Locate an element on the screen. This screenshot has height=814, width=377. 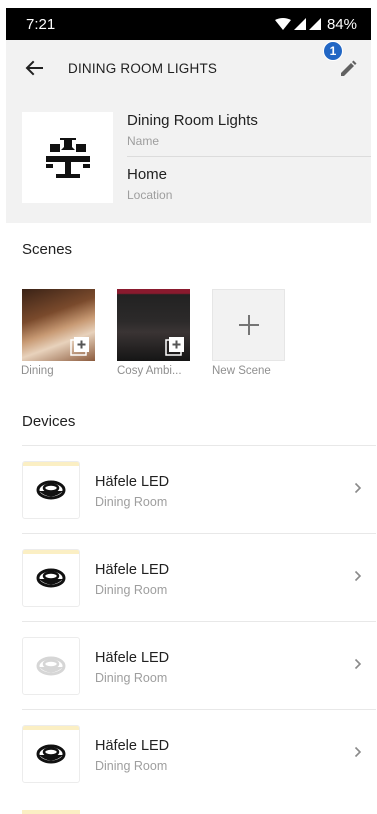
room-icon-box is located at coordinates (67, 157).